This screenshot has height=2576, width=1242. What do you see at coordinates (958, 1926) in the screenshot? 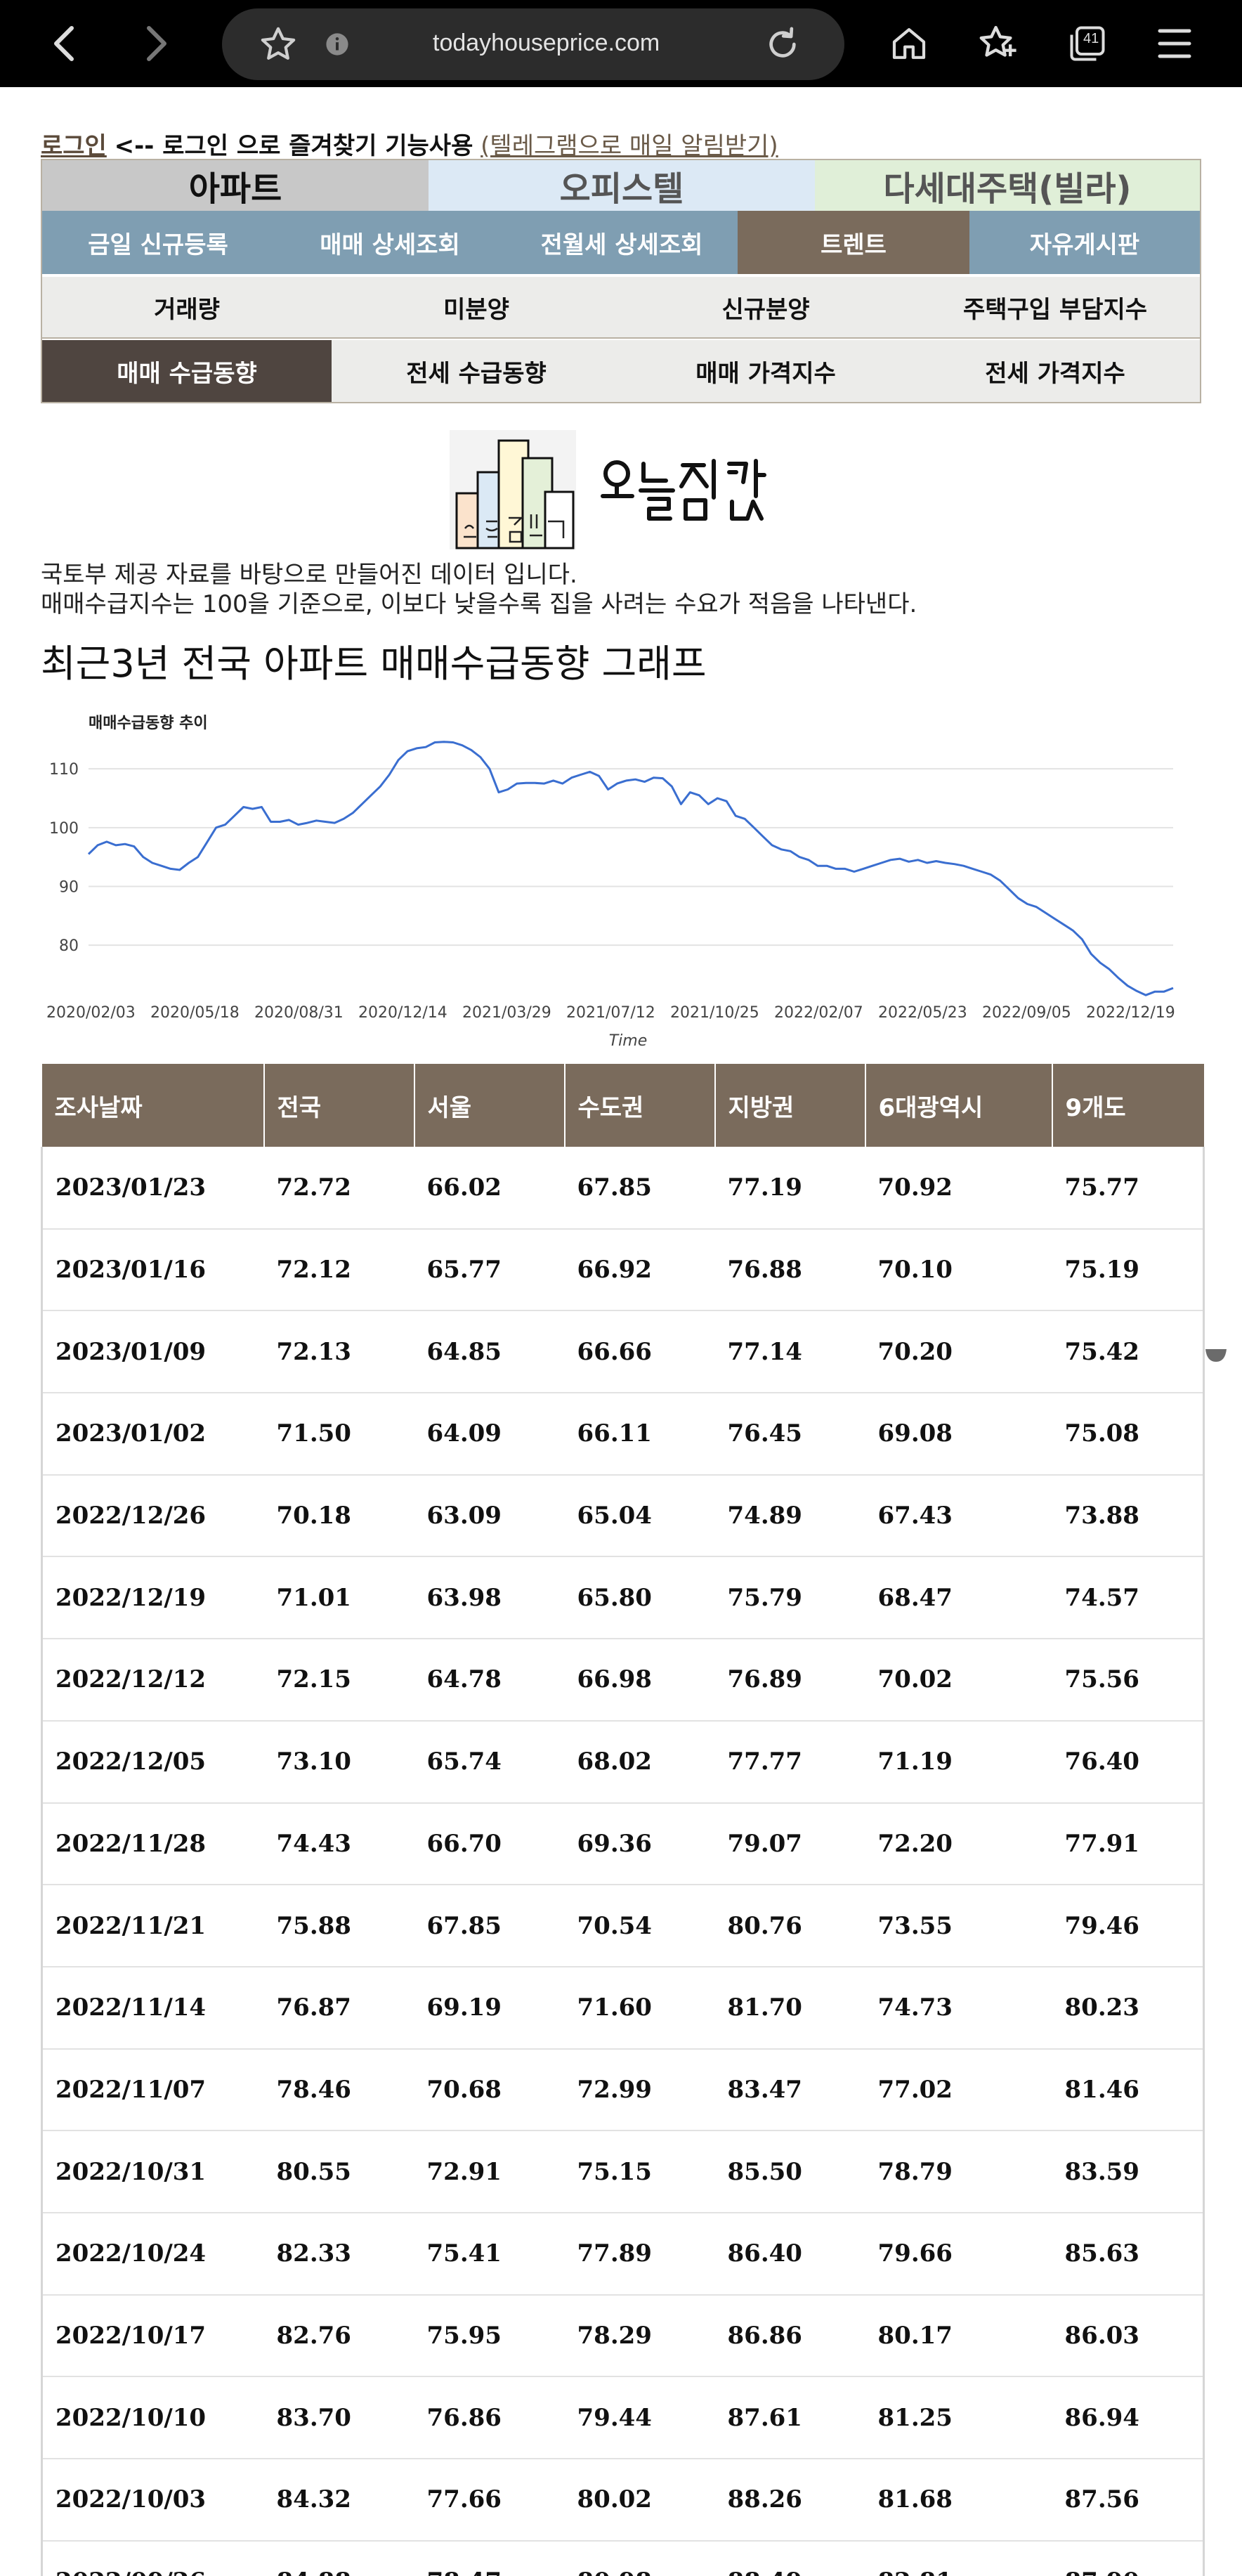
I see `cell-value: 73.55` at bounding box center [958, 1926].